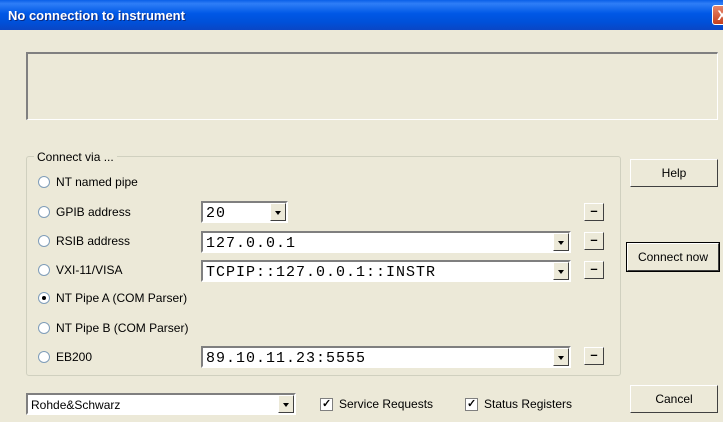 The width and height of the screenshot is (723, 422). I want to click on vxi11-visa-combo: TCPIP::127.0.0.1::INSTR, so click(386, 271).